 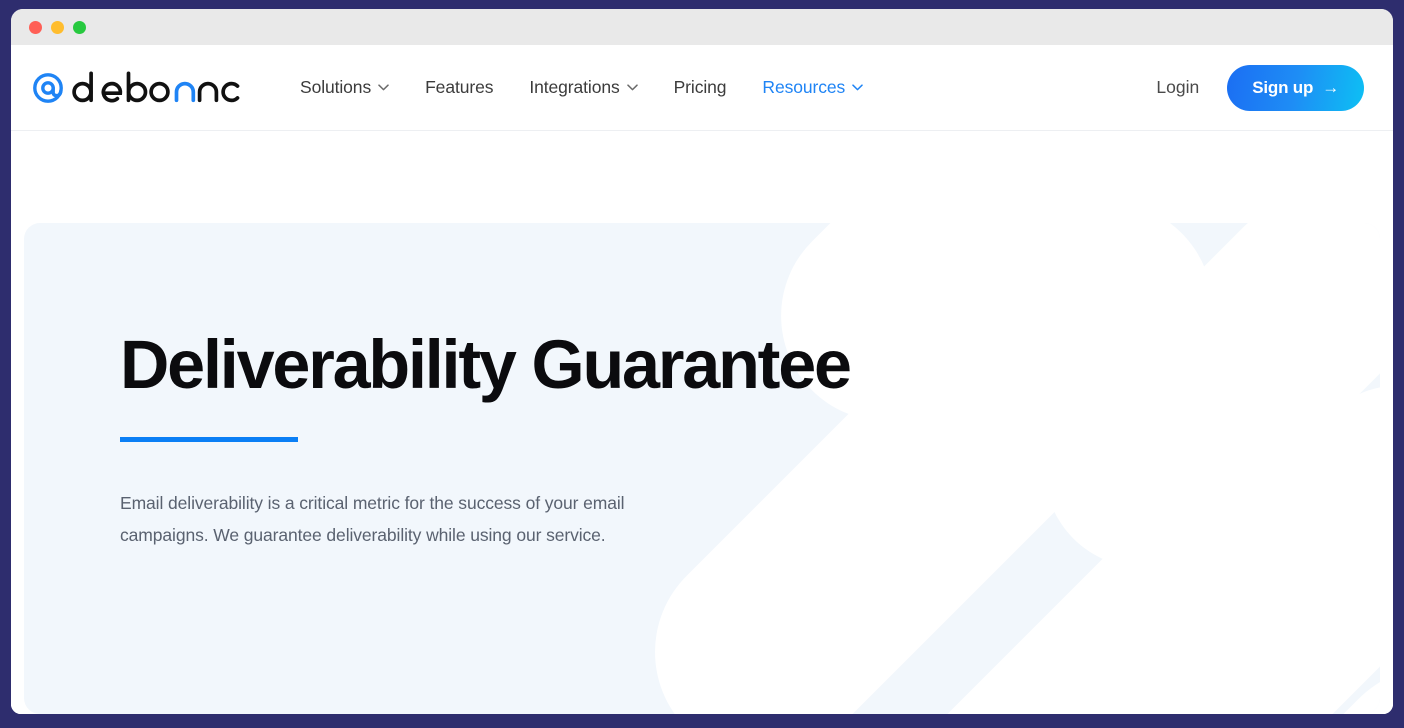 I want to click on nav-item-resources: Resources, so click(x=812, y=87).